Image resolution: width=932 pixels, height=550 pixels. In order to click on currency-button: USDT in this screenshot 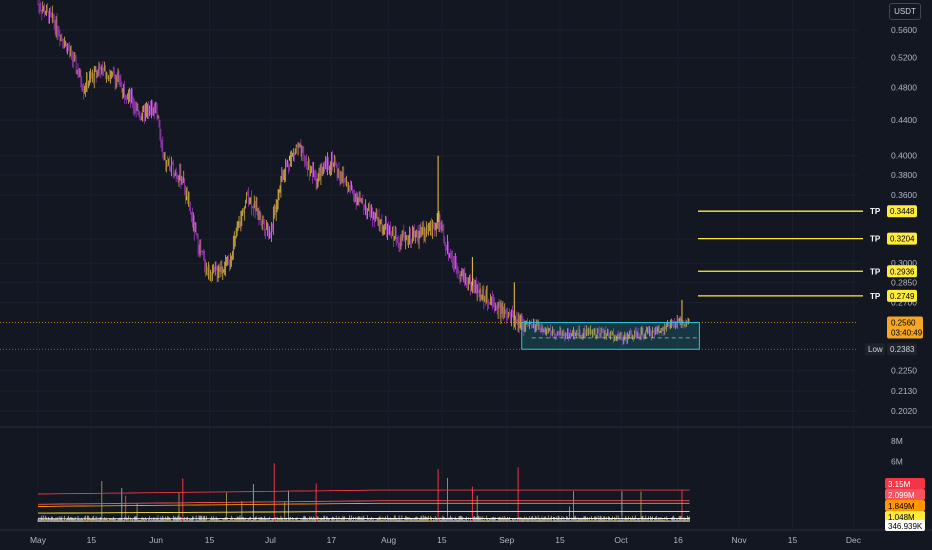, I will do `click(905, 11)`.